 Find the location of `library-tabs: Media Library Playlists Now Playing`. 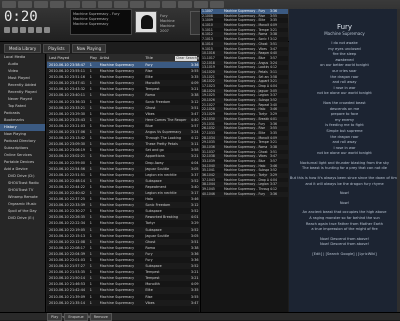

library-tabs: Media Library Playlists Now Playing is located at coordinates (55, 48).